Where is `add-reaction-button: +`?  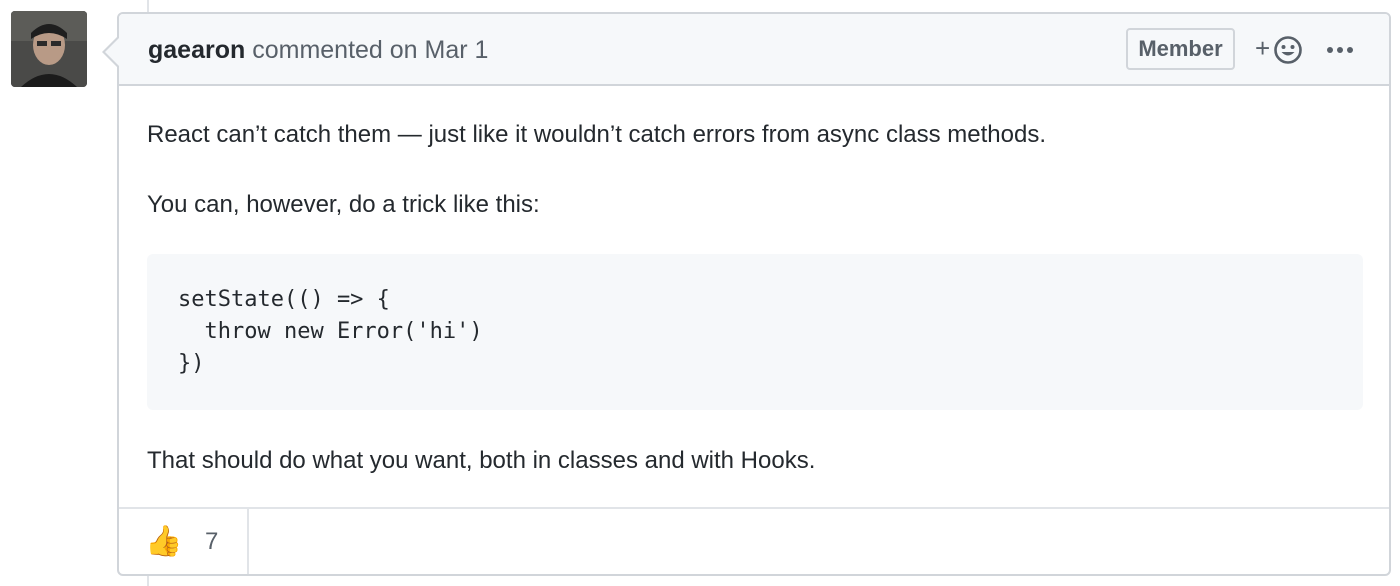 add-reaction-button: + is located at coordinates (1282, 49).